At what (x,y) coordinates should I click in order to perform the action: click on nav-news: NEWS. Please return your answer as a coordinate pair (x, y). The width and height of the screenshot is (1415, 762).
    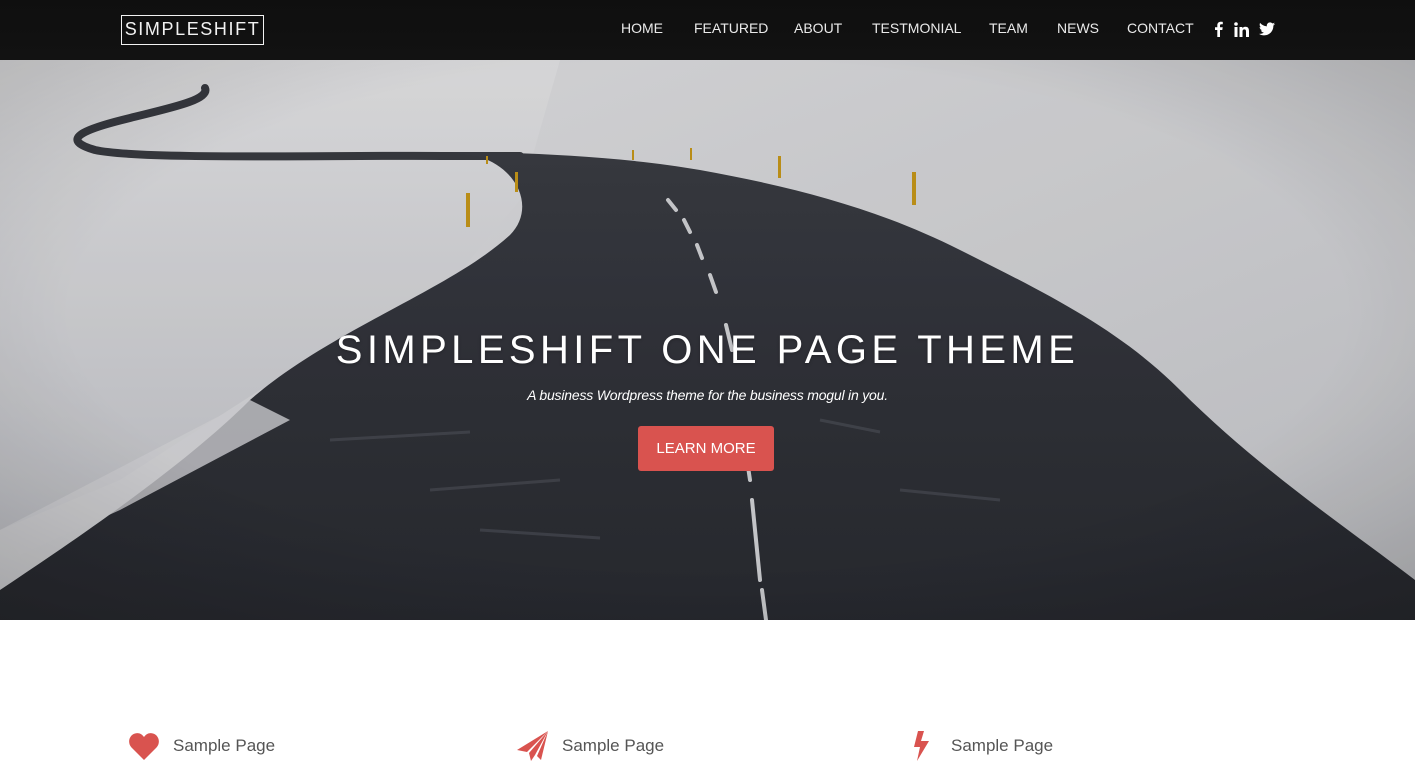
    Looking at the image, I should click on (1078, 28).